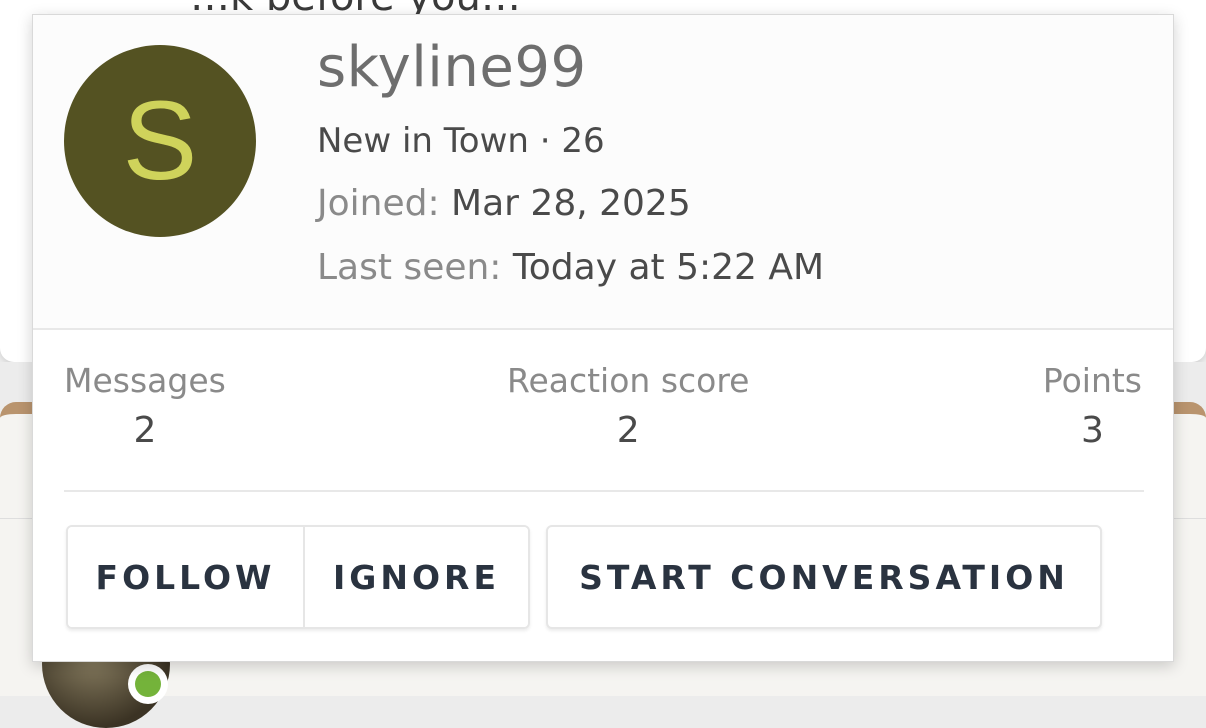  Describe the element at coordinates (571, 203) in the screenshot. I see `joined-value: Mar 28, 2025` at that location.